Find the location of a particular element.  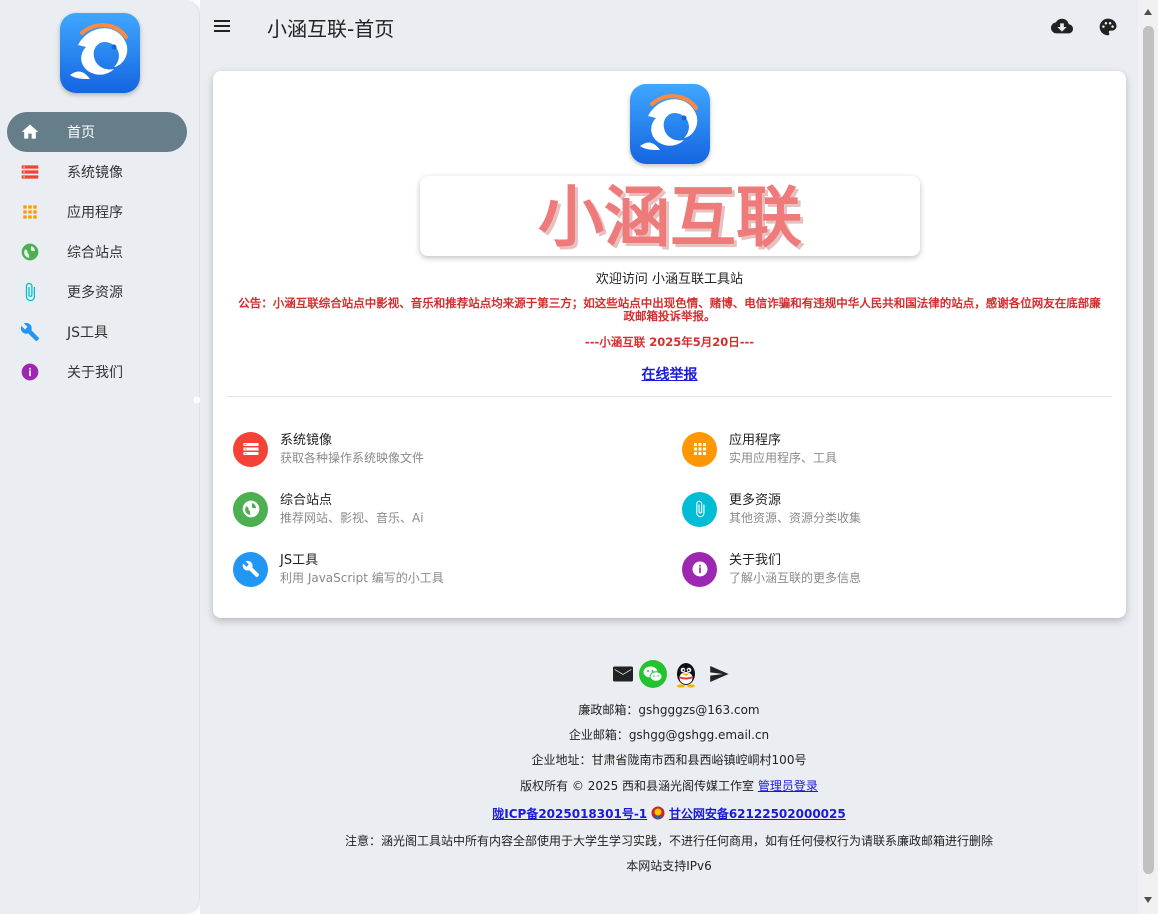

qq-link is located at coordinates (686, 674).